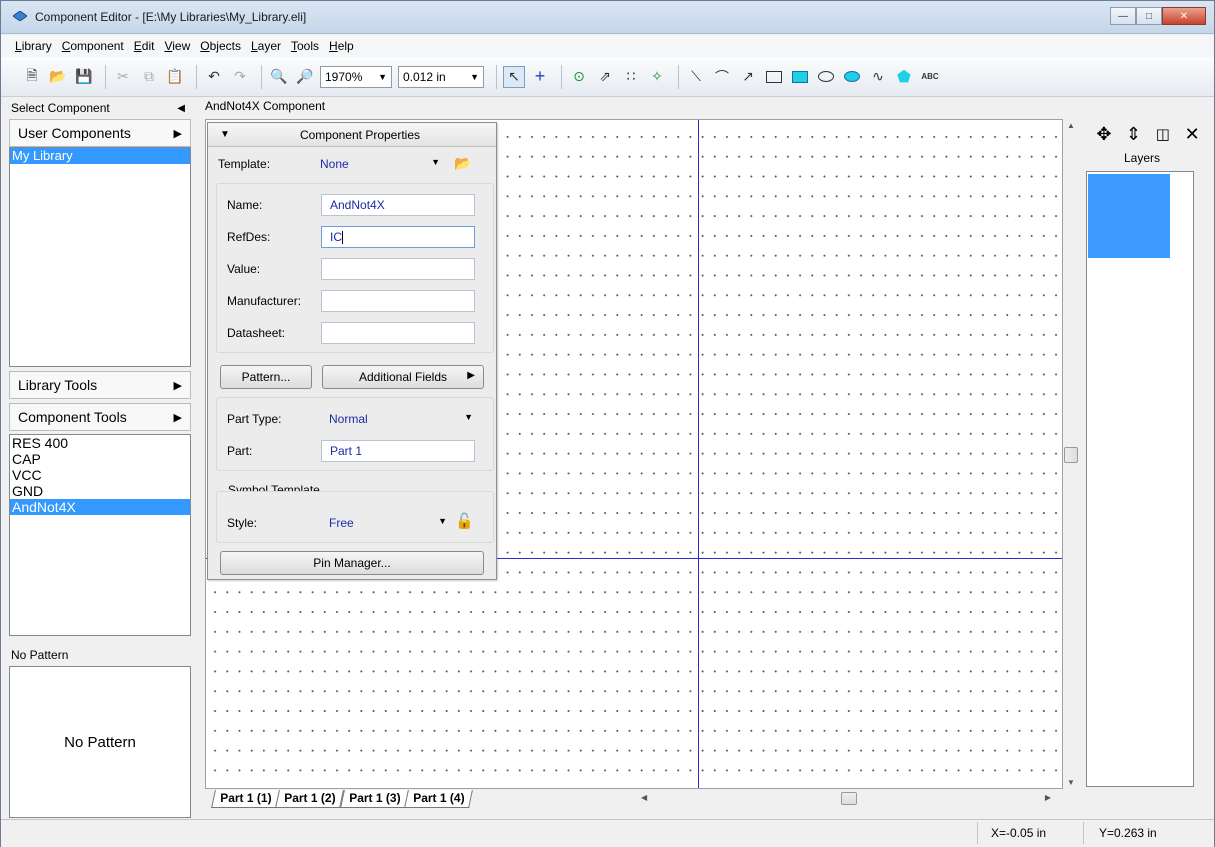  Describe the element at coordinates (1048, 797) in the screenshot. I see `scroll-right-icon: ▶` at that location.